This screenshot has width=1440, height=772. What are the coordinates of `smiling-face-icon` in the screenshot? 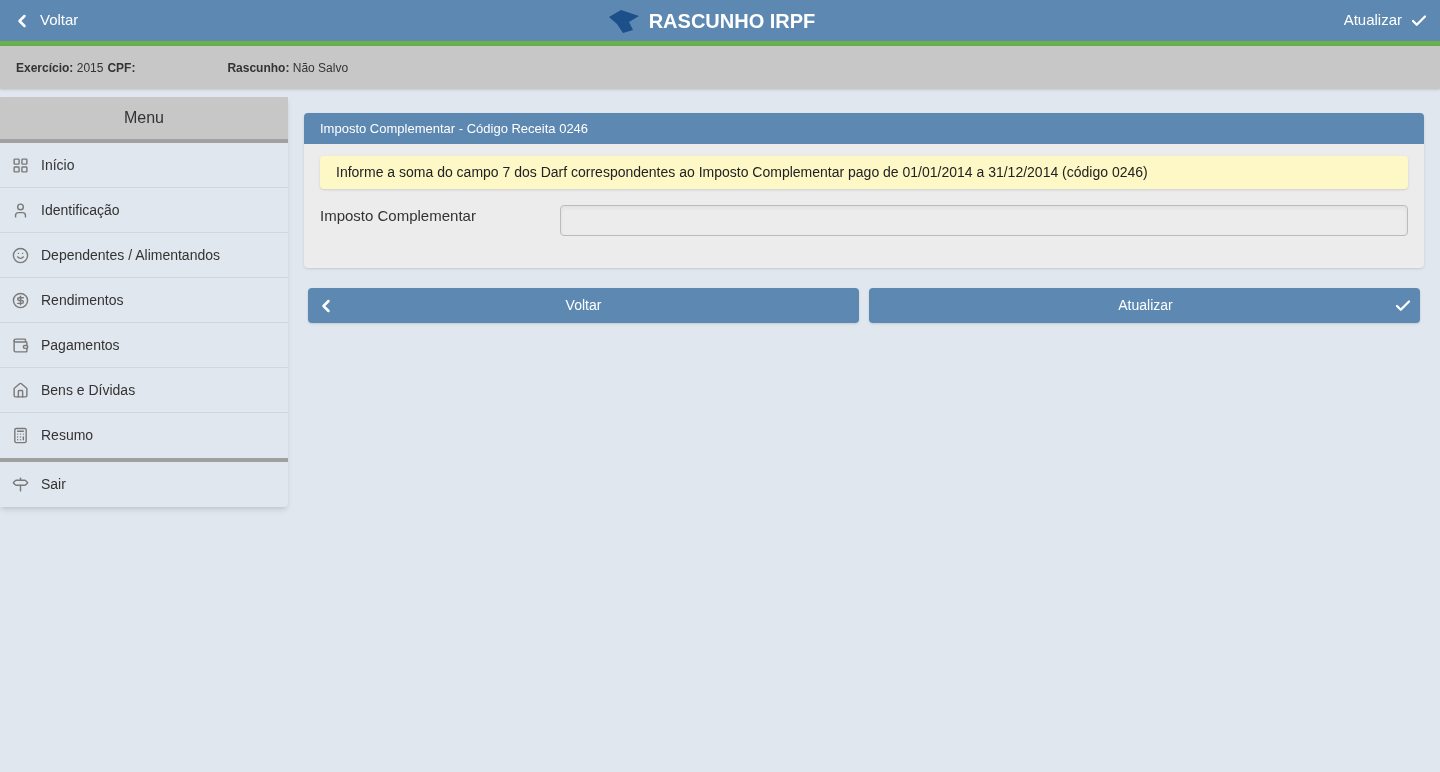 It's located at (20, 255).